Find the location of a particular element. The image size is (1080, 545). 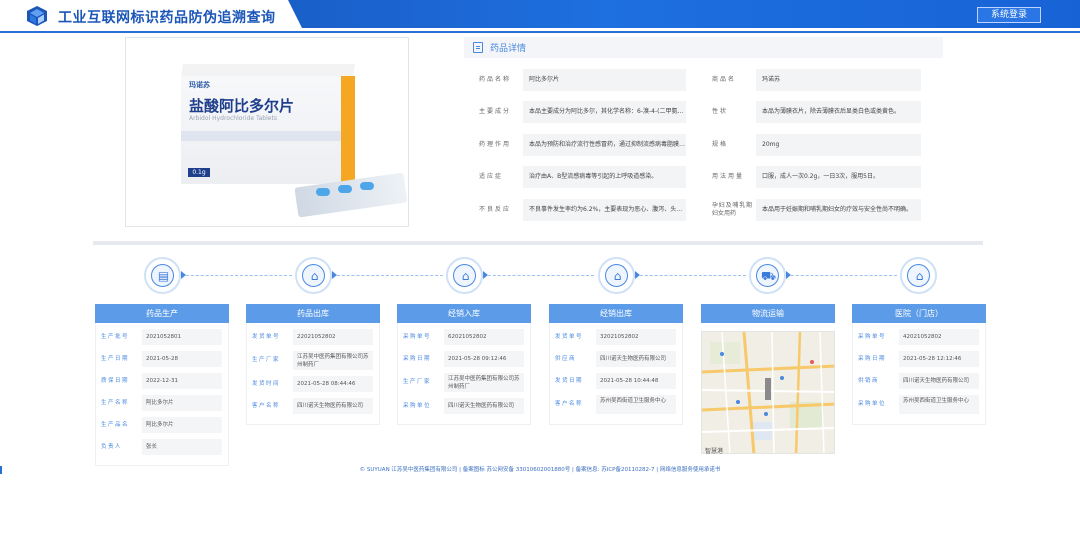

detail-value: 20mg is located at coordinates (838, 145).